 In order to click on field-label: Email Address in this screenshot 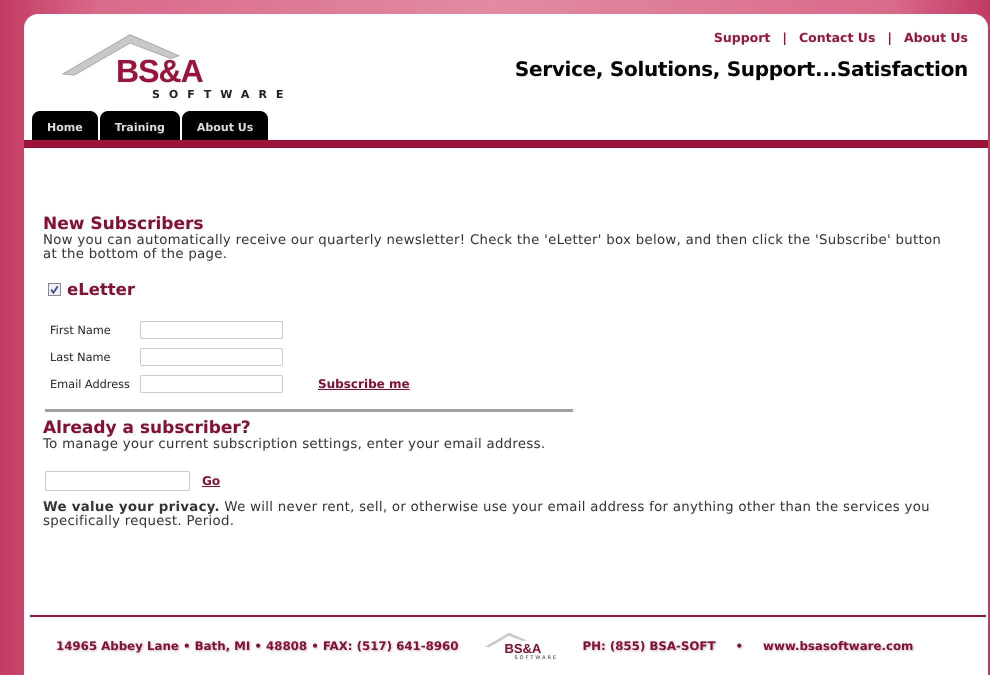, I will do `click(90, 384)`.